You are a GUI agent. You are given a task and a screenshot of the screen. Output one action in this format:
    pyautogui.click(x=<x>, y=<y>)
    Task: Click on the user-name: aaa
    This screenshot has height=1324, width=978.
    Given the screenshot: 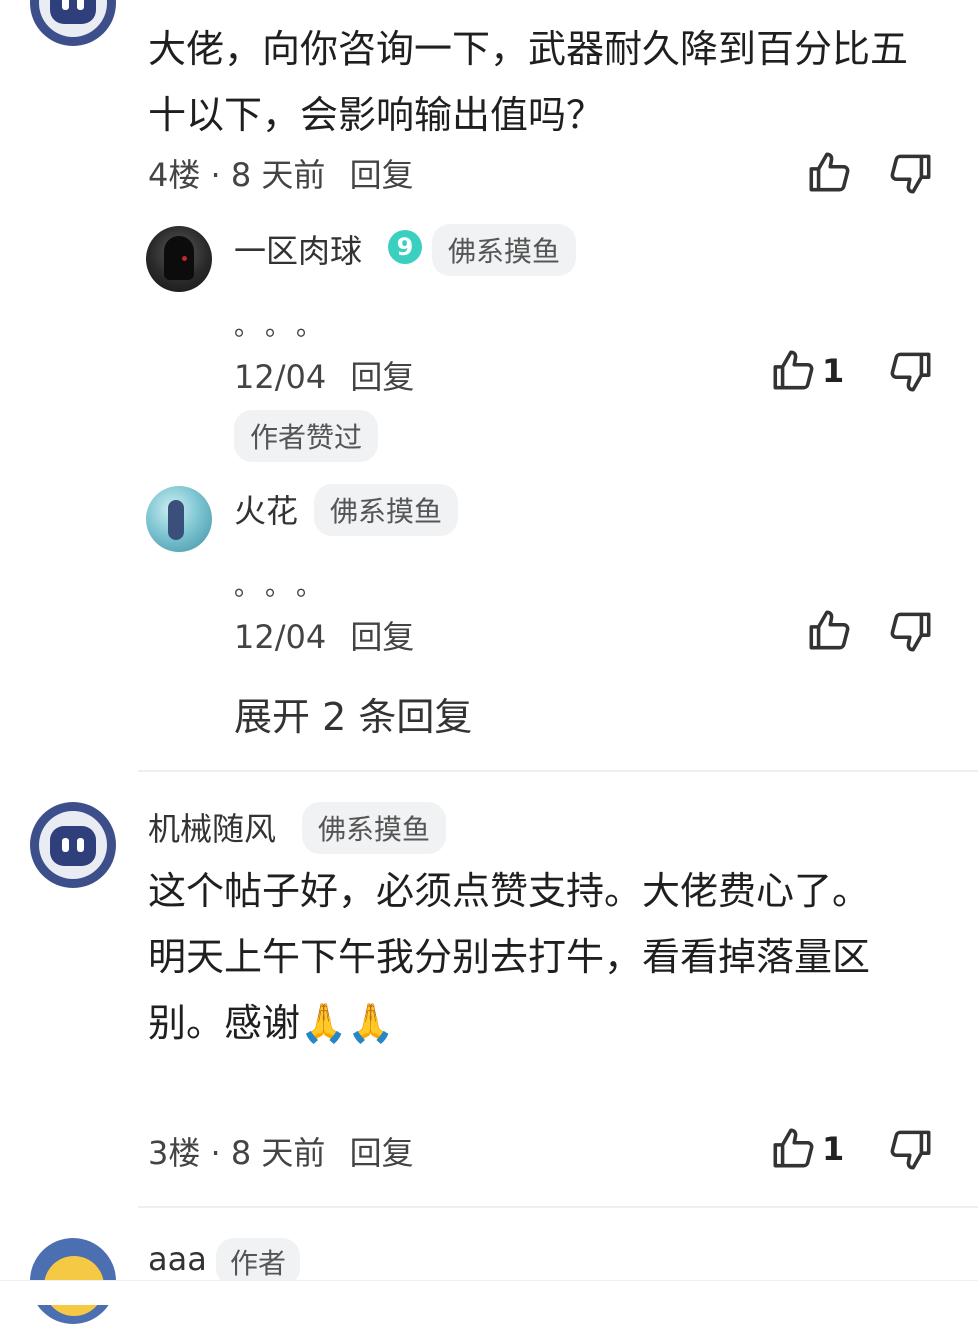 What is the action you would take?
    pyautogui.click(x=177, y=1259)
    